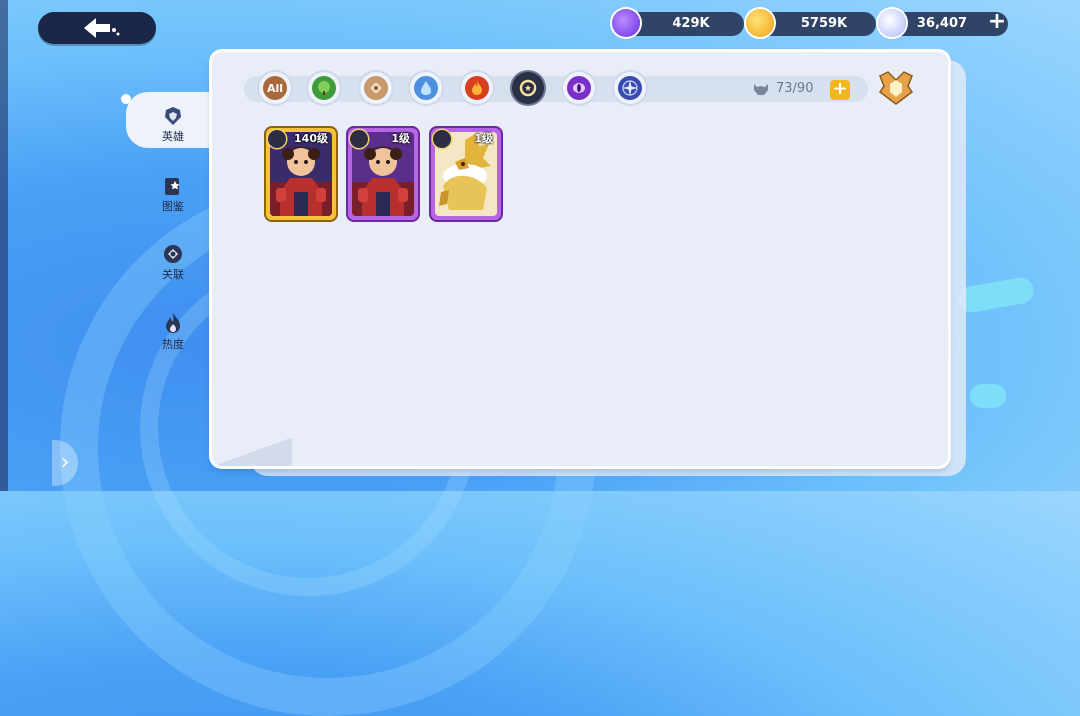 This screenshot has height=716, width=1080. I want to click on currency-gold: 5759K, so click(811, 23).